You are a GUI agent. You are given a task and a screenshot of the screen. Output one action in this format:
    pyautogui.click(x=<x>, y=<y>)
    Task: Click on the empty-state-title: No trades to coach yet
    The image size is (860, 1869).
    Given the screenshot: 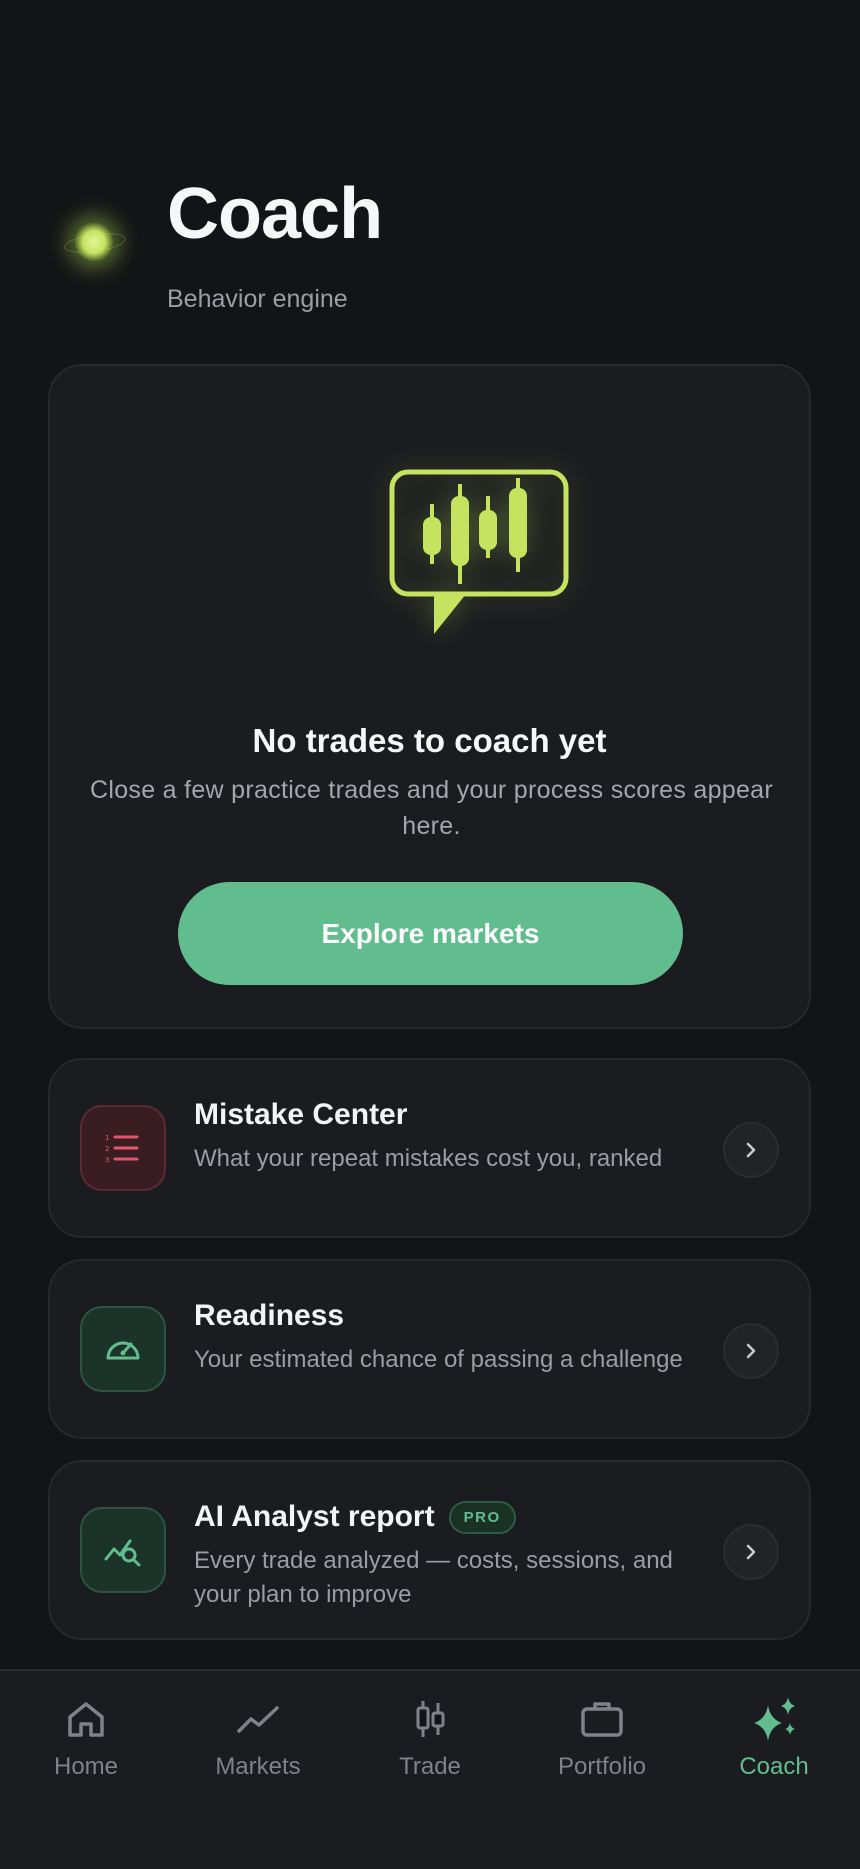 What is the action you would take?
    pyautogui.click(x=429, y=740)
    